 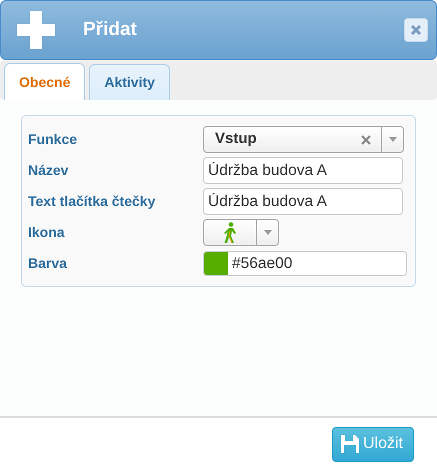 What do you see at coordinates (36, 30) in the screenshot?
I see `plus-icon` at bounding box center [36, 30].